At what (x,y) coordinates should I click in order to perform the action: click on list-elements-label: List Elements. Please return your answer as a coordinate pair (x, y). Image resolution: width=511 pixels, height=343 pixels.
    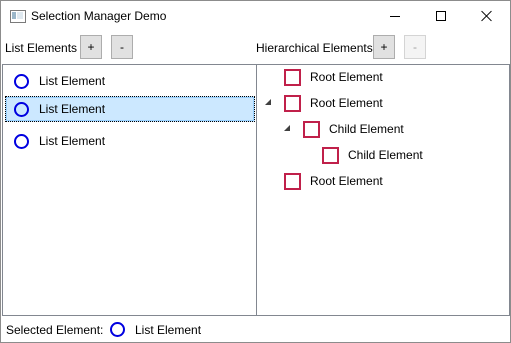
    Looking at the image, I should click on (41, 48).